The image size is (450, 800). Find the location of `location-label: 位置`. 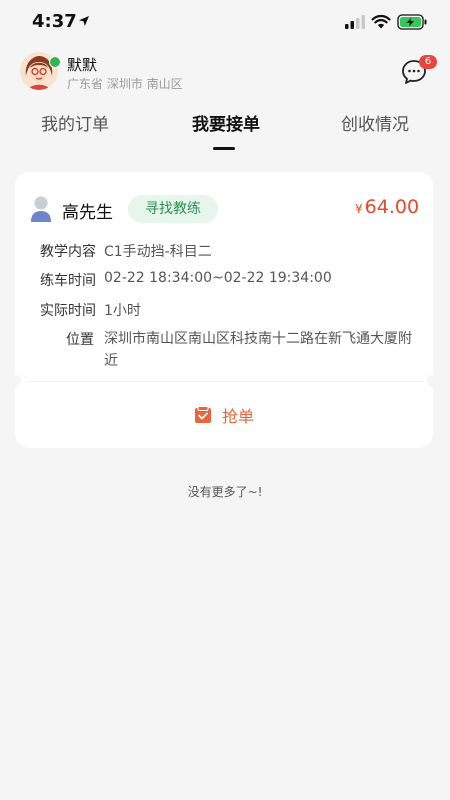

location-label: 位置 is located at coordinates (80, 340).